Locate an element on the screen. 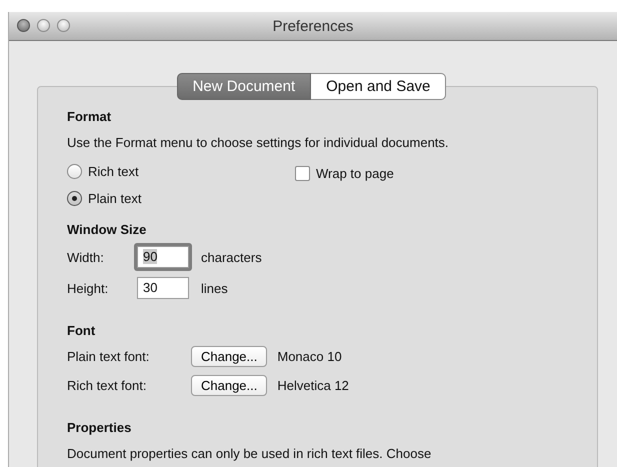  checkbox-label: Wrap to page is located at coordinates (355, 173).